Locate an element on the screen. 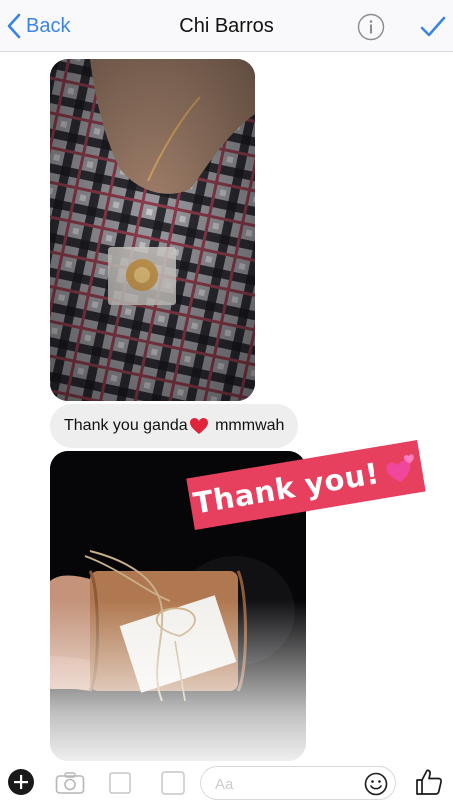  message-composer is located at coordinates (298, 783).